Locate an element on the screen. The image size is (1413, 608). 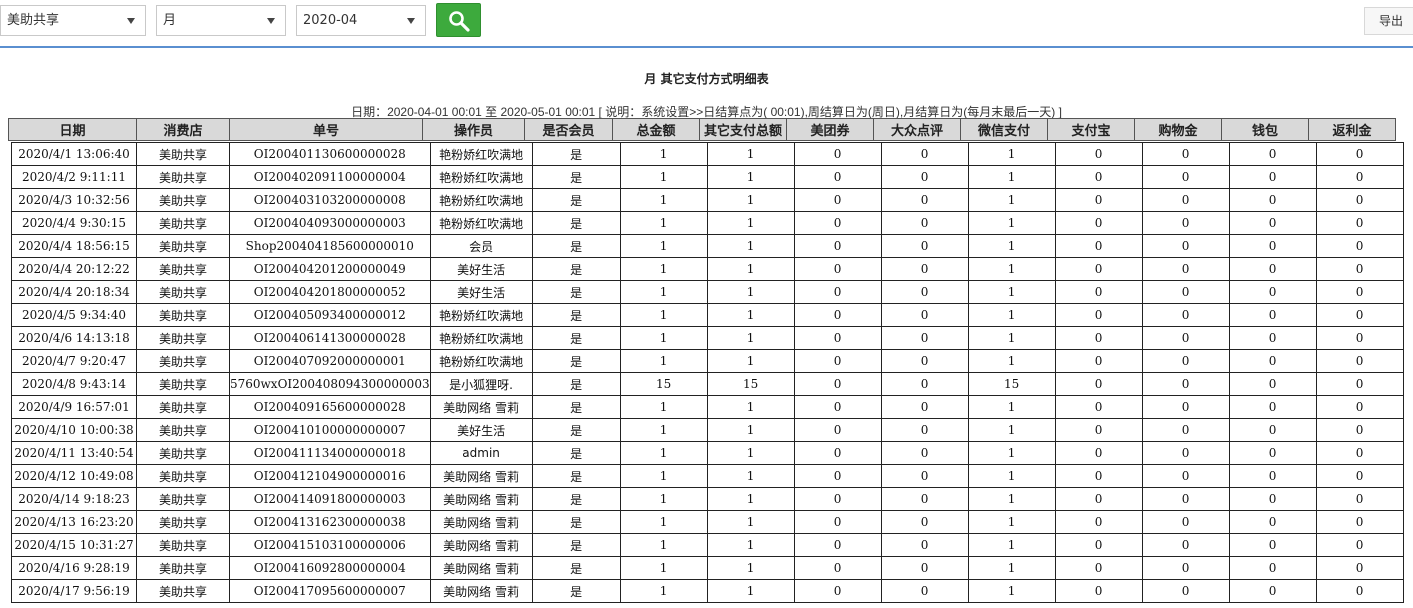
cell-order-no: OI200404093000000003 is located at coordinates (330, 223).